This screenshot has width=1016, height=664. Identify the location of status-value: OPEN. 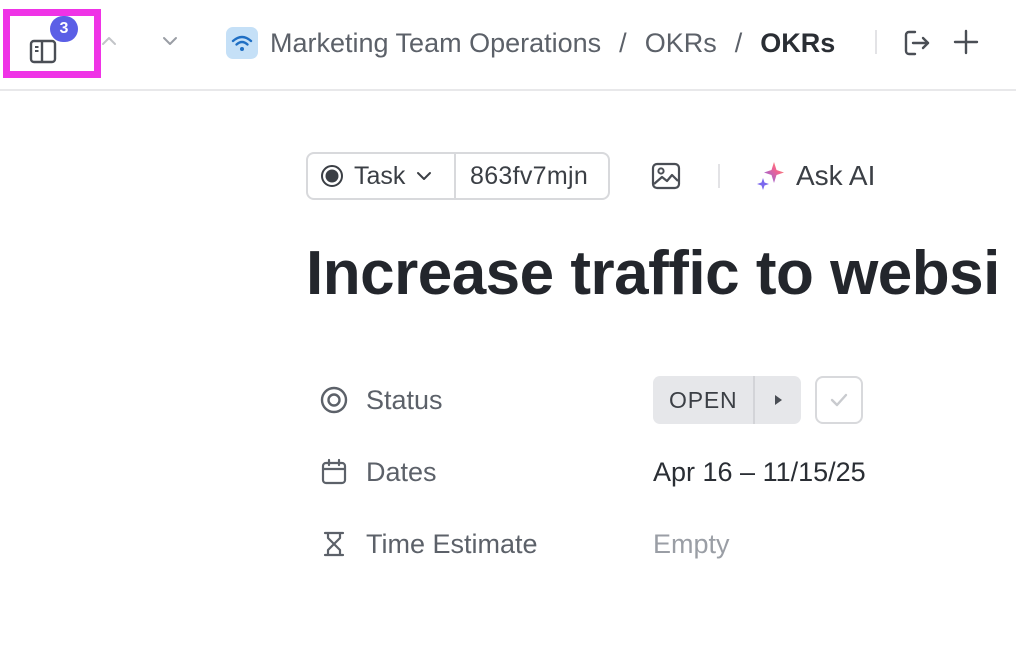
(704, 400).